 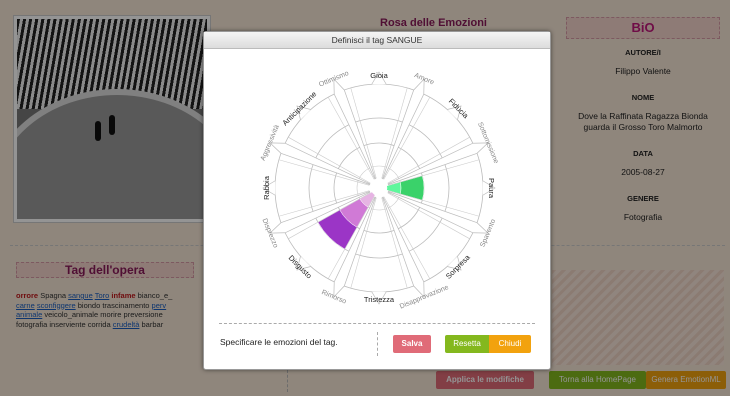 I want to click on footer-separator, so click(x=377, y=344).